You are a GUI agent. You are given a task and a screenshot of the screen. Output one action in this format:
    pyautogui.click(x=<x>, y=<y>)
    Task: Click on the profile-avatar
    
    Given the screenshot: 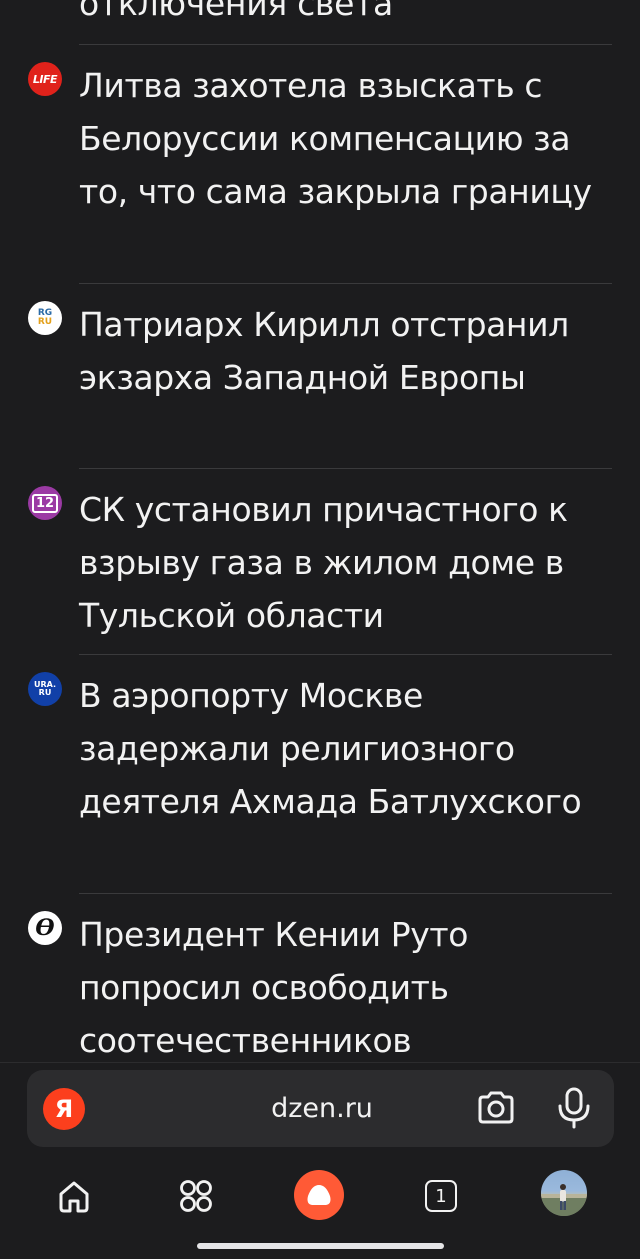 What is the action you would take?
    pyautogui.click(x=564, y=1193)
    